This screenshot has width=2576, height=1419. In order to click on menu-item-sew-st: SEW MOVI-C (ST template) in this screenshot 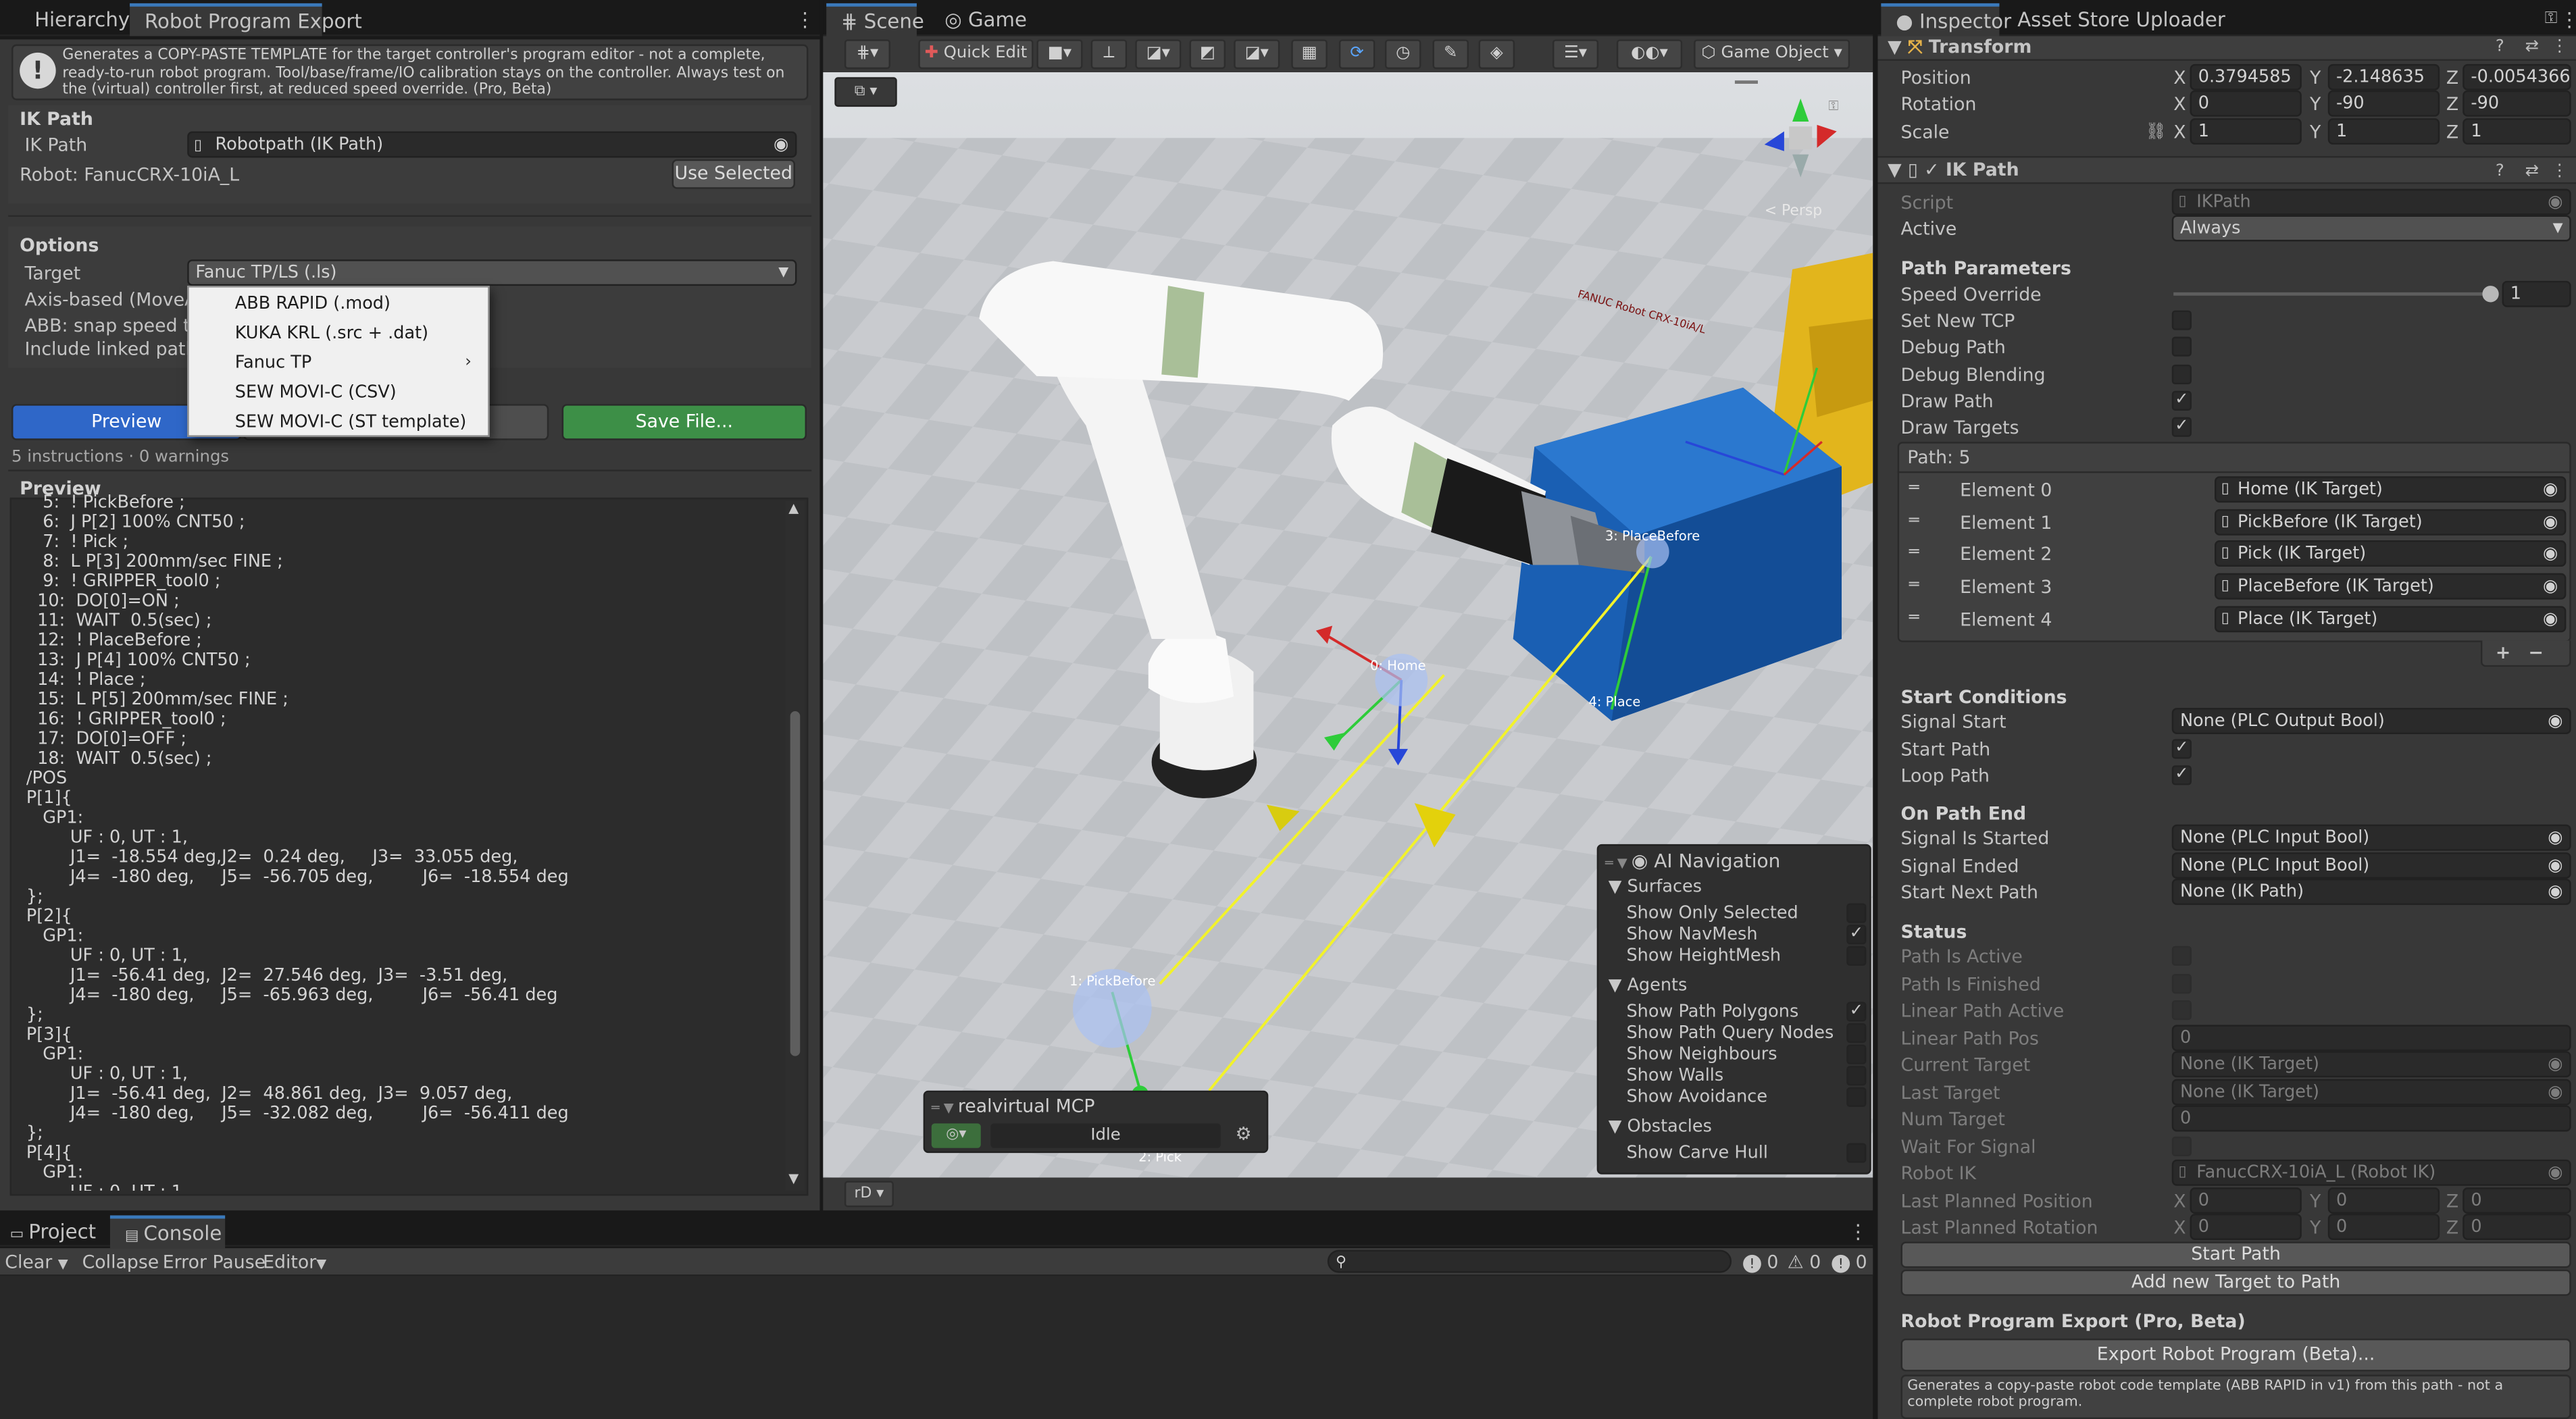, I will do `click(340, 422)`.